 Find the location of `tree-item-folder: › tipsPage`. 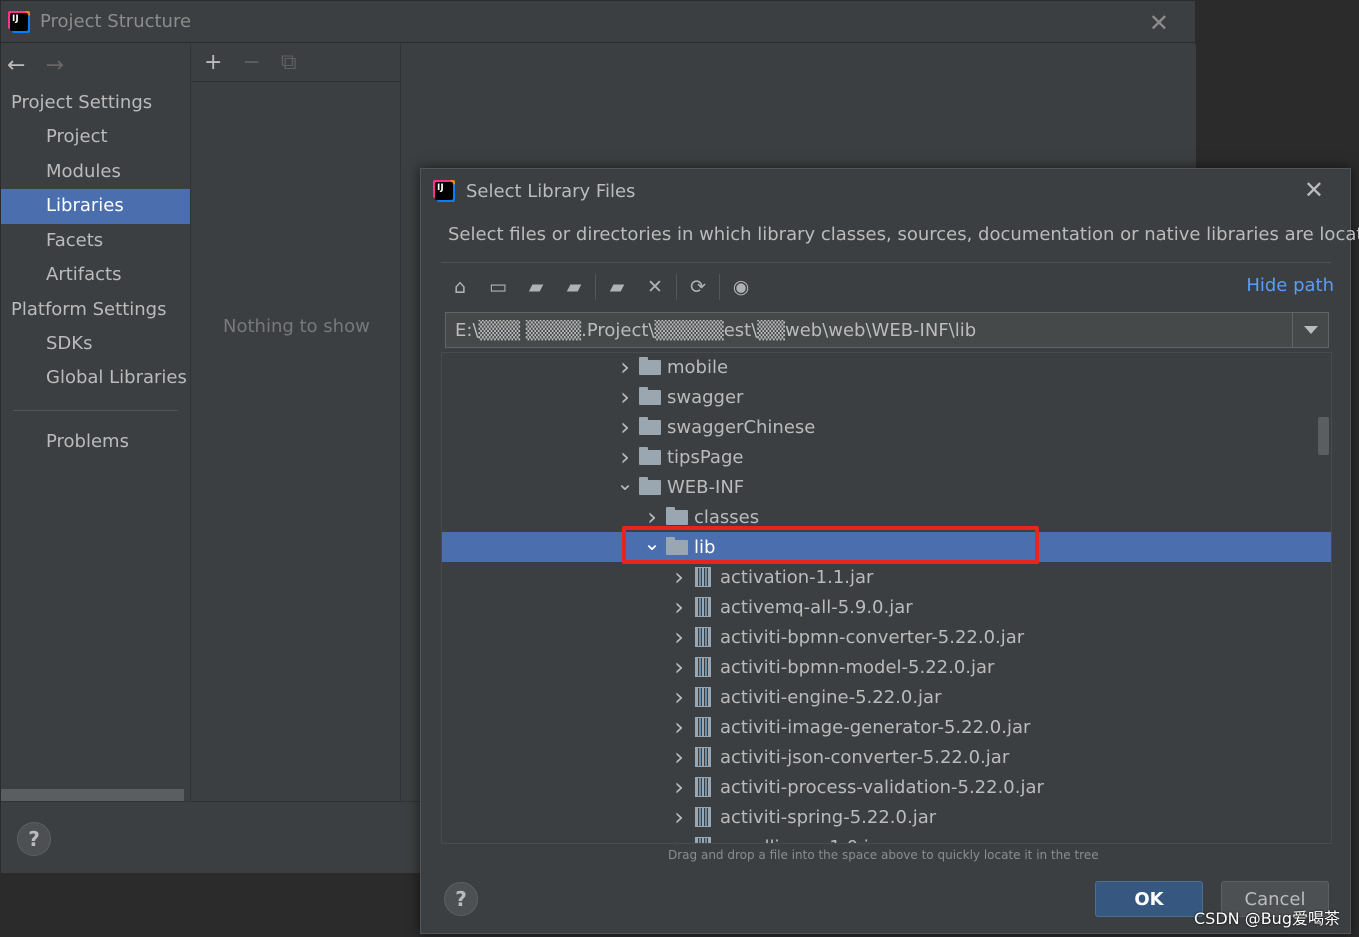

tree-item-folder: › tipsPage is located at coordinates (886, 457).